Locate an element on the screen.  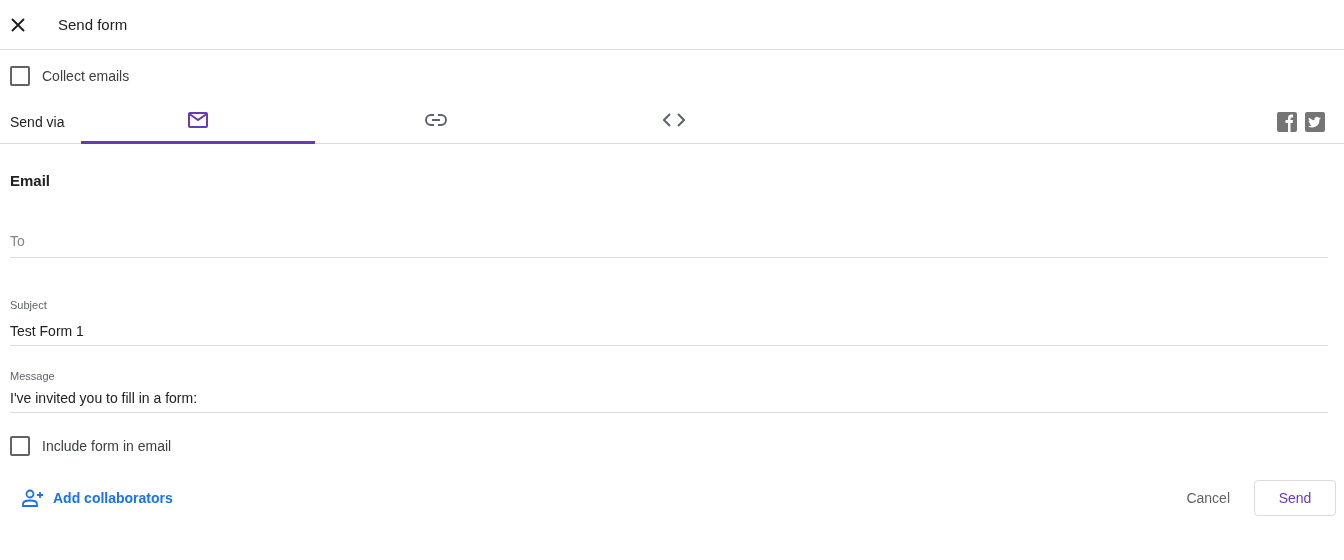
close-icon is located at coordinates (18, 24).